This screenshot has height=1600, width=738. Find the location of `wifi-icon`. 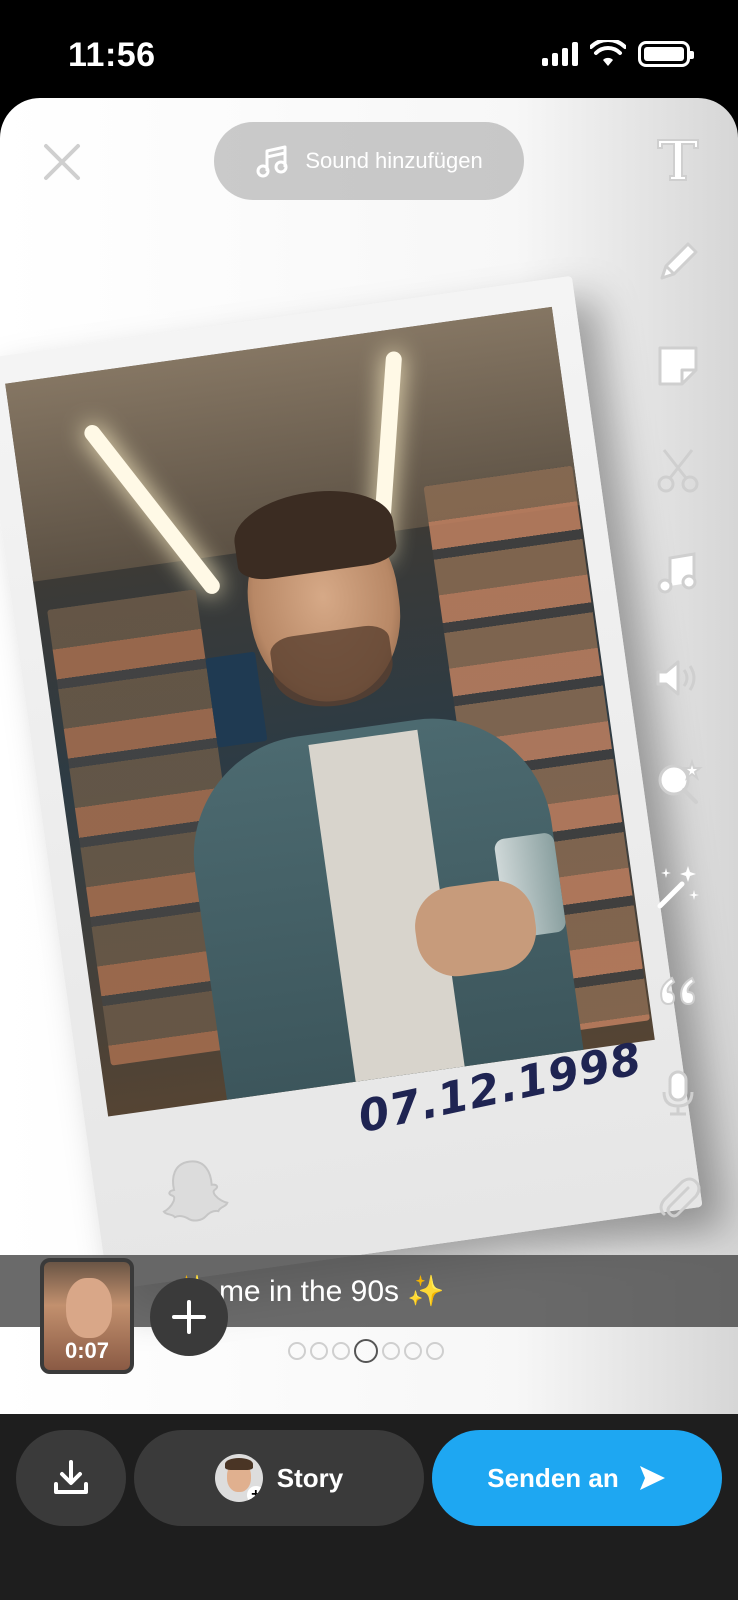

wifi-icon is located at coordinates (608, 53).